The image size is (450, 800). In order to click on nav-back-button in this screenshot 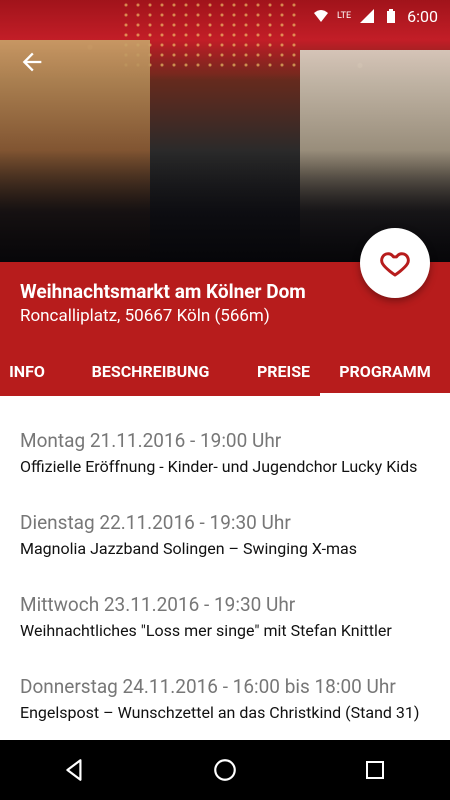, I will do `click(75, 770)`.